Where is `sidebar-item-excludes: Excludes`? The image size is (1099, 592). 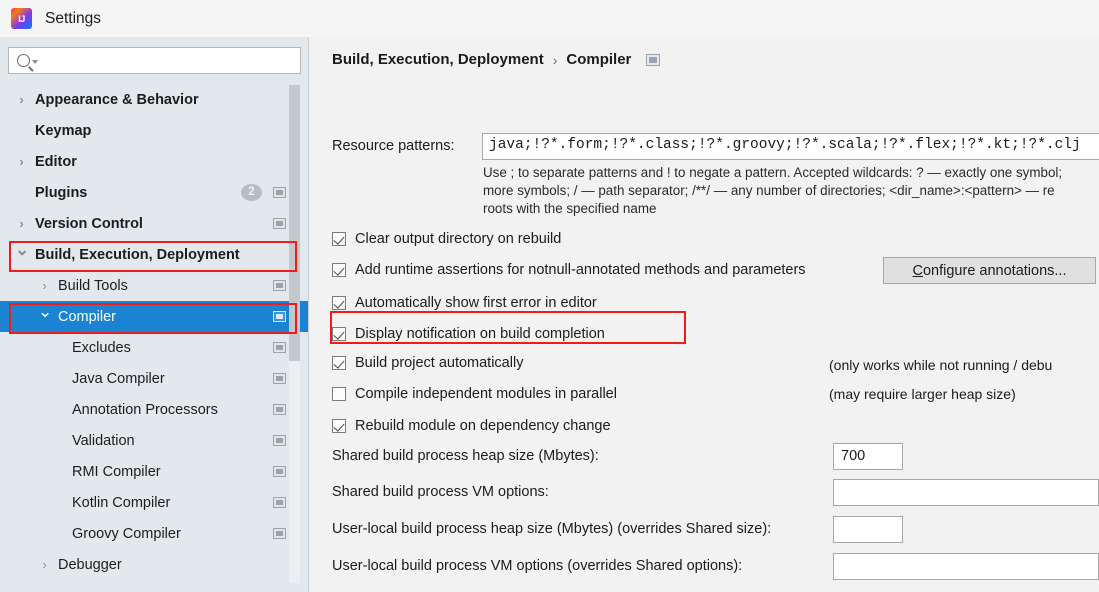
sidebar-item-excludes: Excludes is located at coordinates (154, 347).